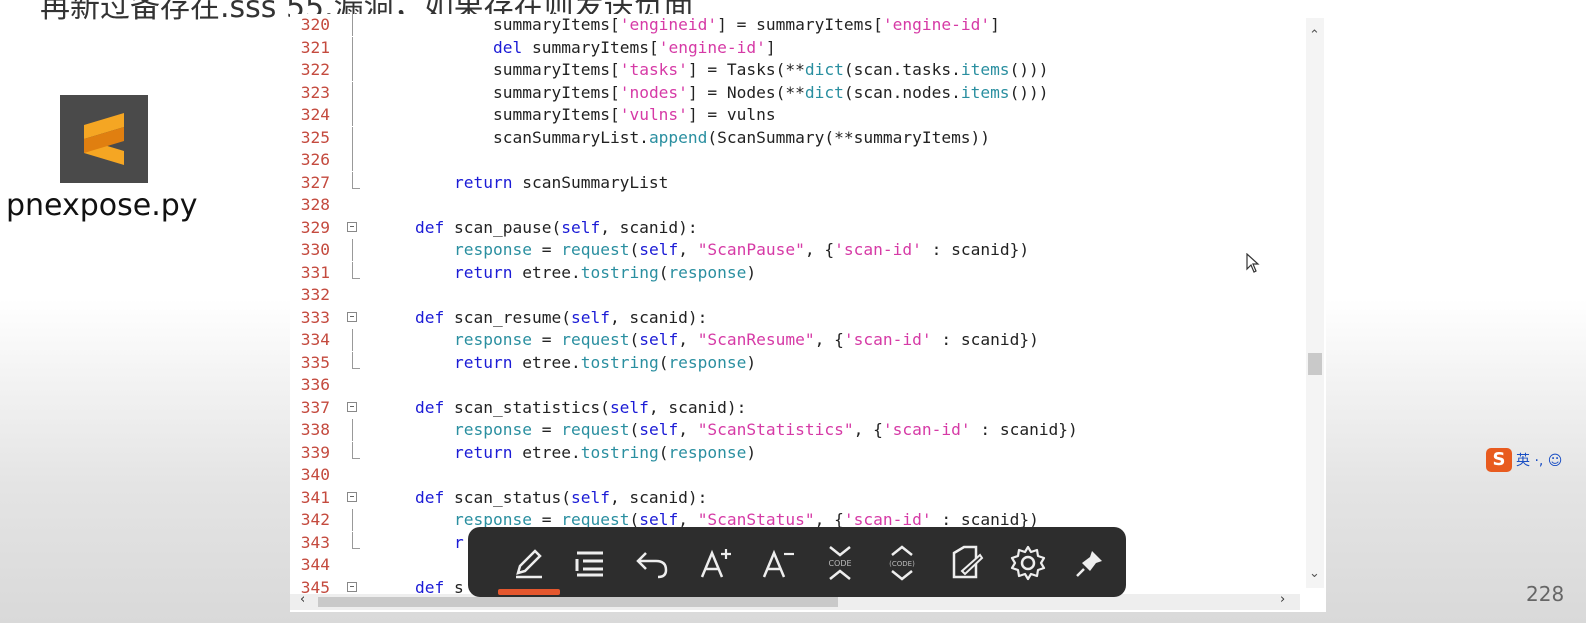 This screenshot has width=1586, height=623. Describe the element at coordinates (716, 563) in the screenshot. I see `font-increase-icon` at that location.